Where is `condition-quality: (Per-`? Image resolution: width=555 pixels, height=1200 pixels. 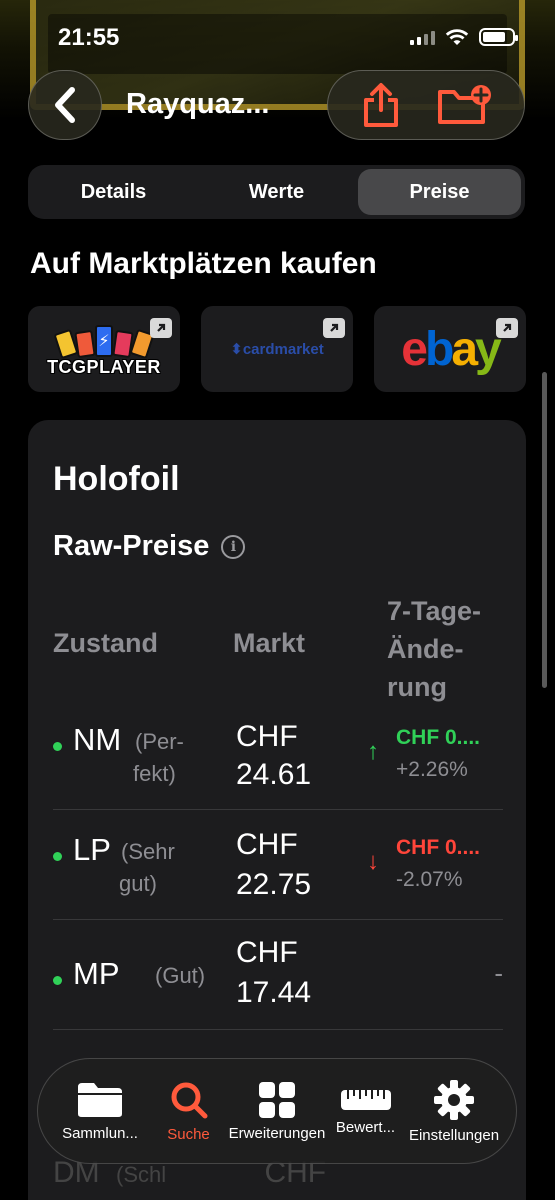
condition-quality: (Per- is located at coordinates (159, 741).